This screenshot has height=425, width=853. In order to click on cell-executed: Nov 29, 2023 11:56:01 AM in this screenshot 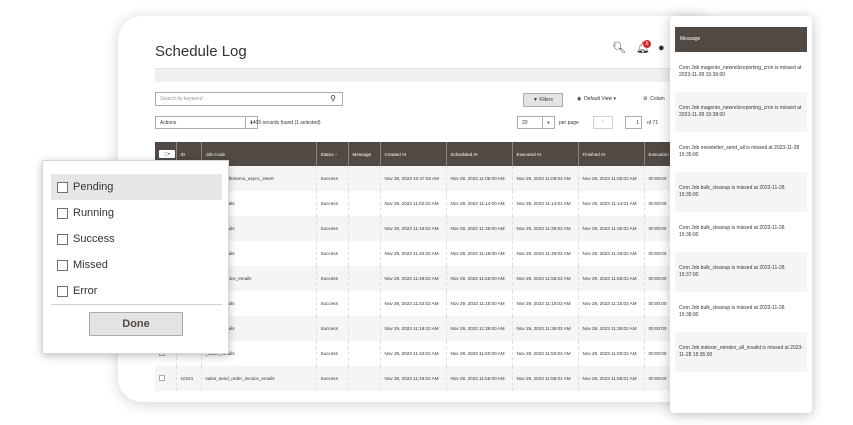, I will do `click(545, 378)`.